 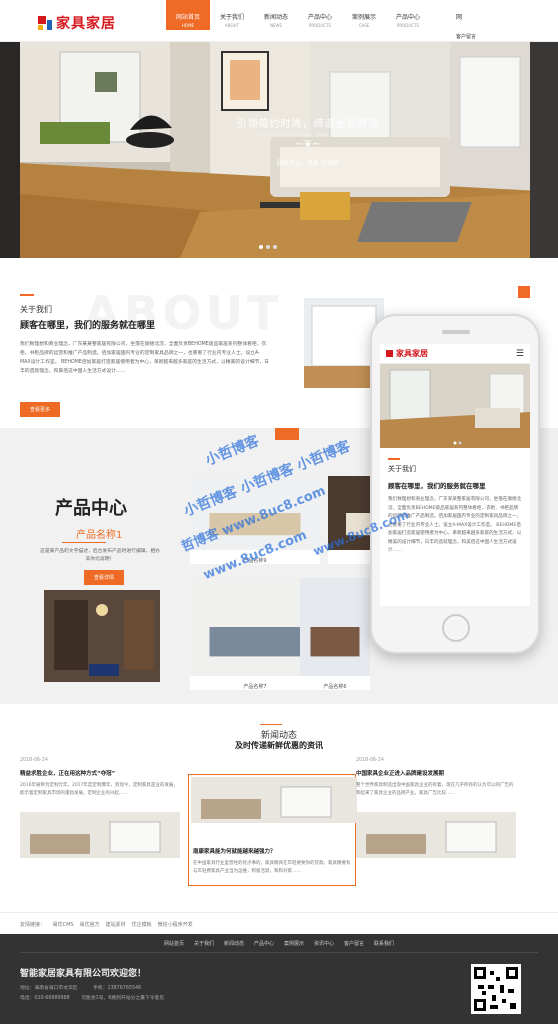 I want to click on qr-code-icon, so click(x=496, y=989).